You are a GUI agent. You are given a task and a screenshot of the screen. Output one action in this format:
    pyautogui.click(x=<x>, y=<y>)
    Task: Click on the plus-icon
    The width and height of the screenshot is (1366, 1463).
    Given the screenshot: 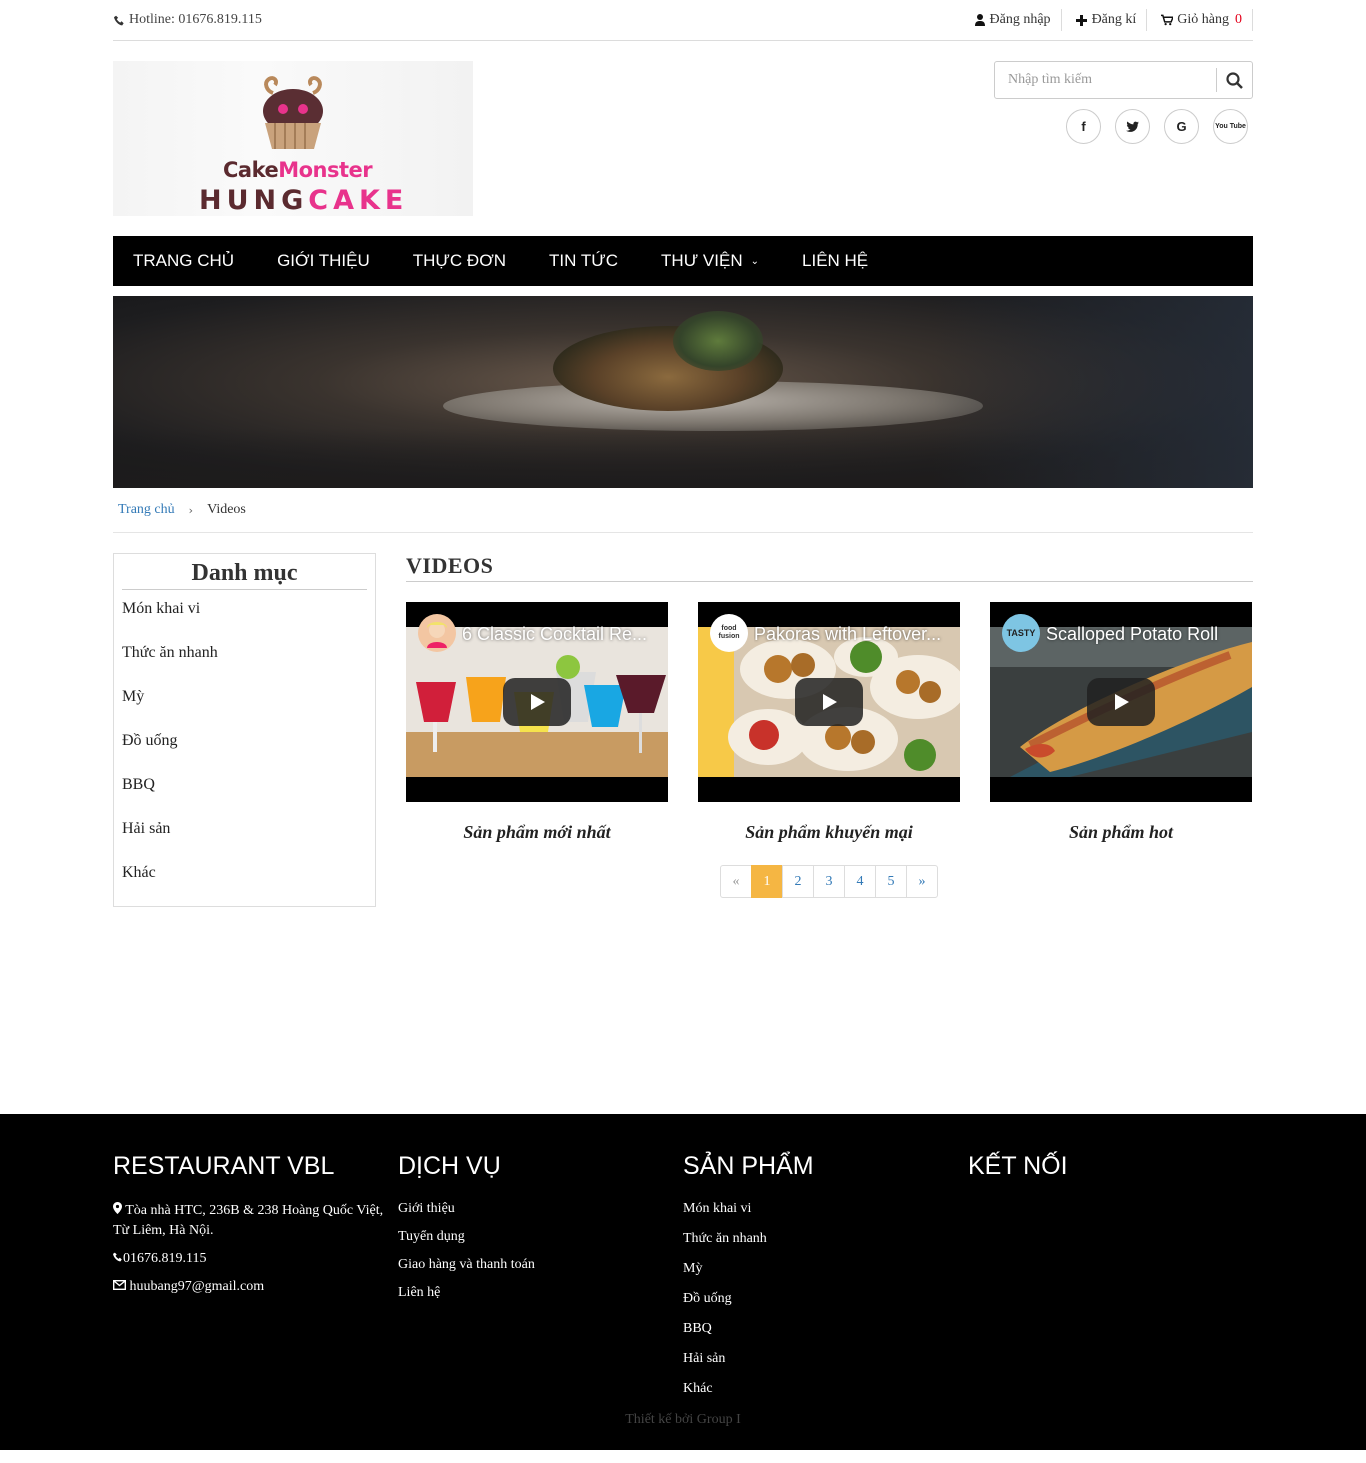 What is the action you would take?
    pyautogui.click(x=1082, y=20)
    